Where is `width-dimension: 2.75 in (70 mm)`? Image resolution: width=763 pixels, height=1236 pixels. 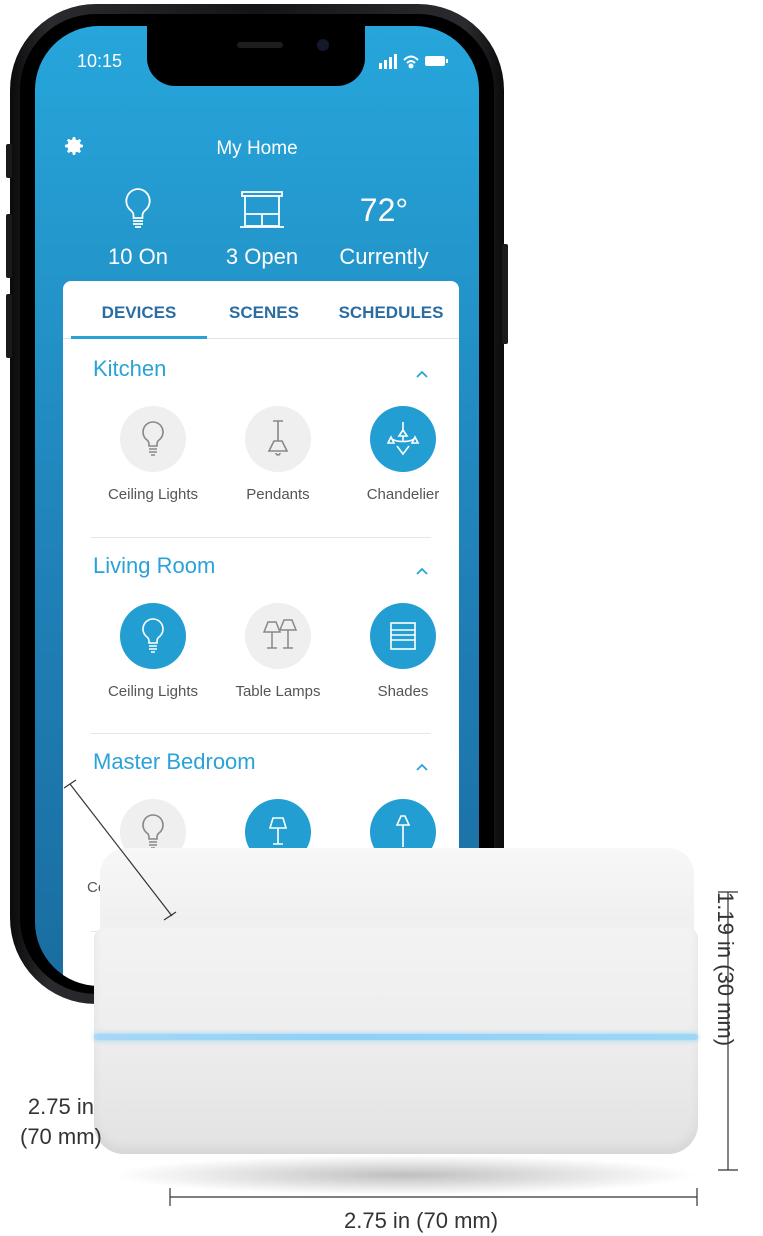
width-dimension: 2.75 in (70 mm) is located at coordinates (421, 1220).